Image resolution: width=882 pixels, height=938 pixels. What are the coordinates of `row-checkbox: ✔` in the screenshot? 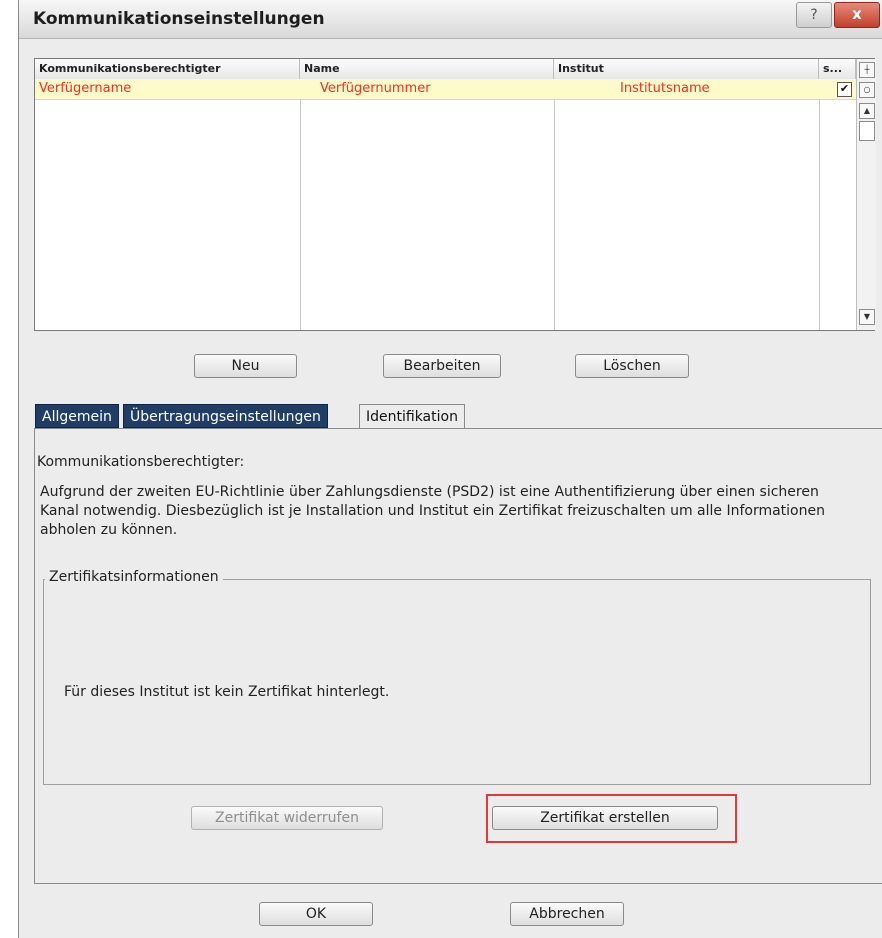 It's located at (844, 89).